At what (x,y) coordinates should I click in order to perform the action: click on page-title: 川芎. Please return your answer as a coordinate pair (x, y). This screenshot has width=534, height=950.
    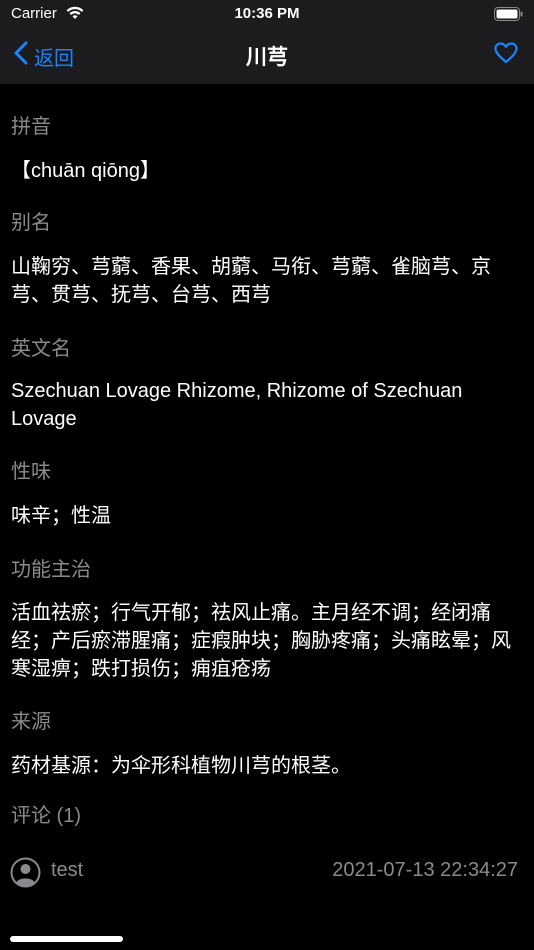
    Looking at the image, I should click on (267, 57).